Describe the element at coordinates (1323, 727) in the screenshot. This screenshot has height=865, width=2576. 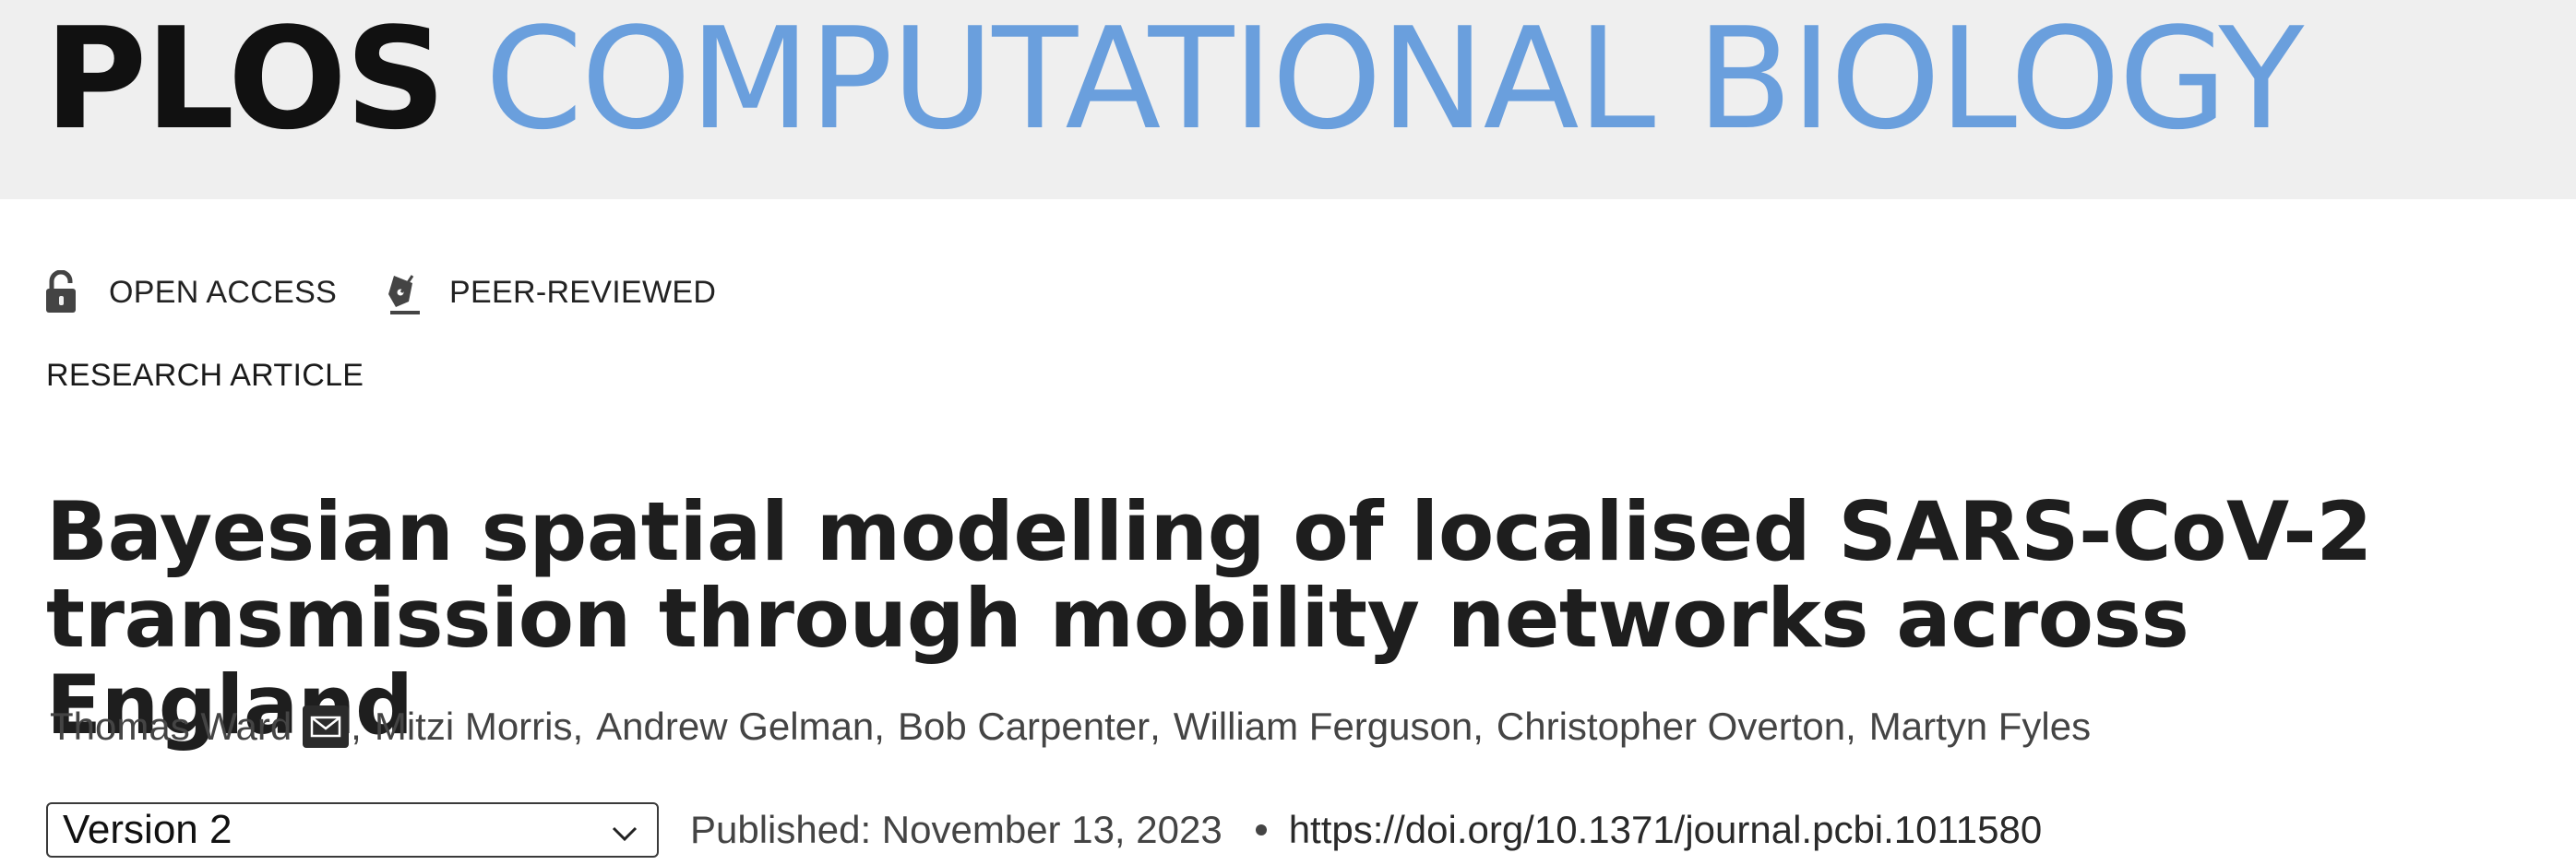
I see `author-link: William Ferguson` at that location.